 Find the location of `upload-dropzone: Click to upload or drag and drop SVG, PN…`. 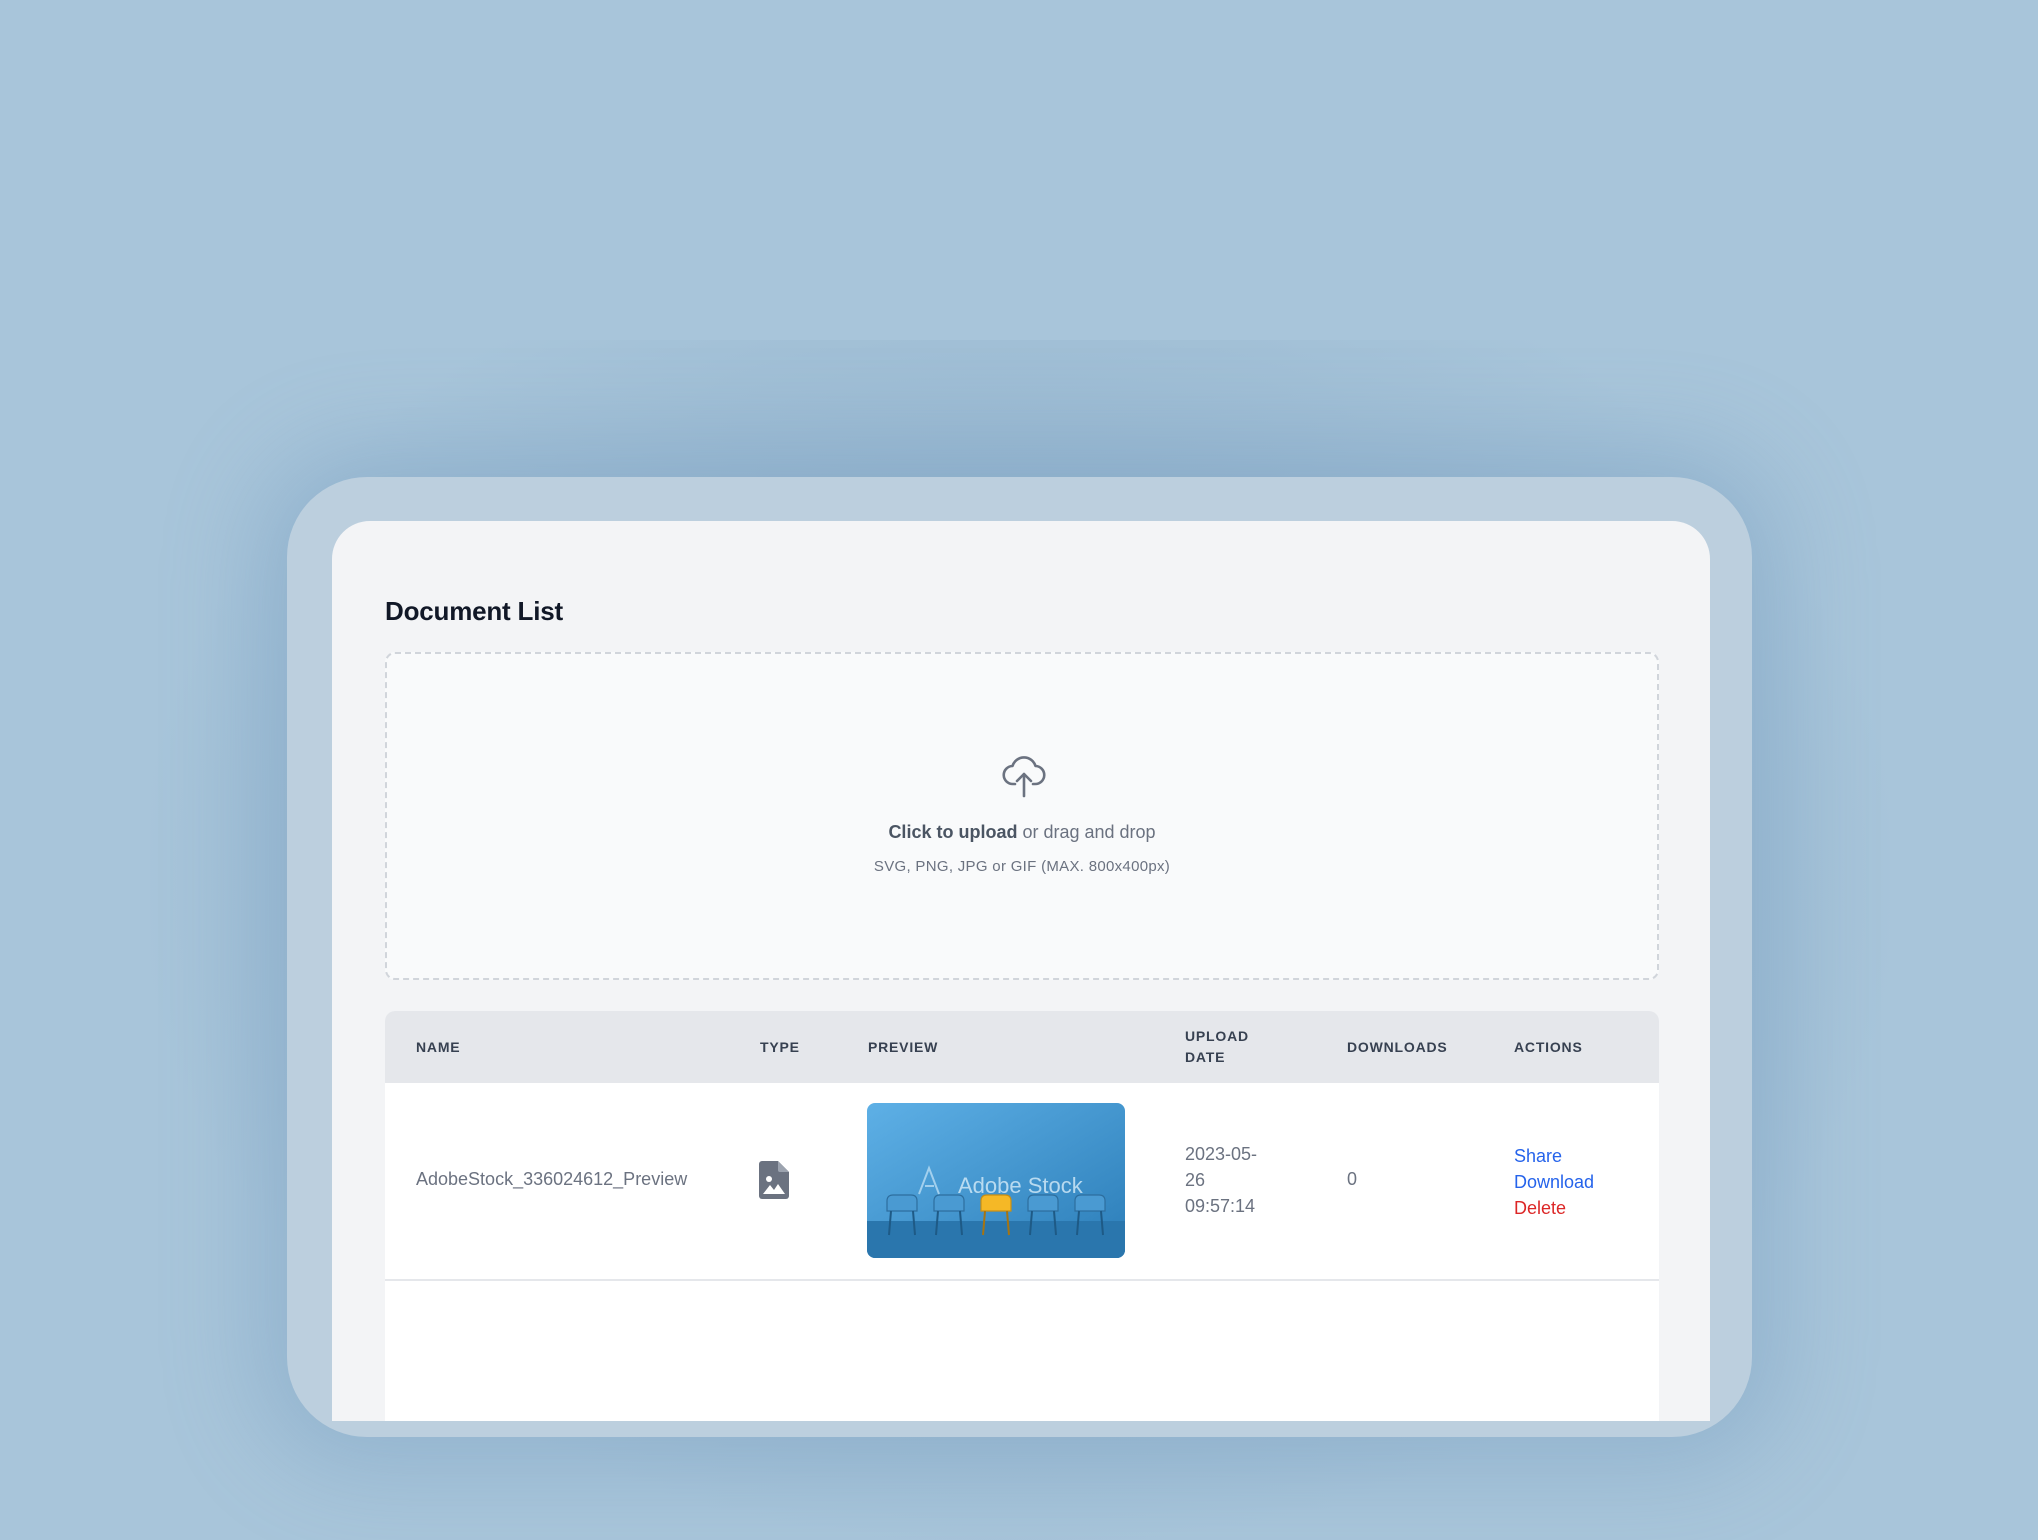

upload-dropzone: Click to upload or drag and drop SVG, PN… is located at coordinates (1022, 816).